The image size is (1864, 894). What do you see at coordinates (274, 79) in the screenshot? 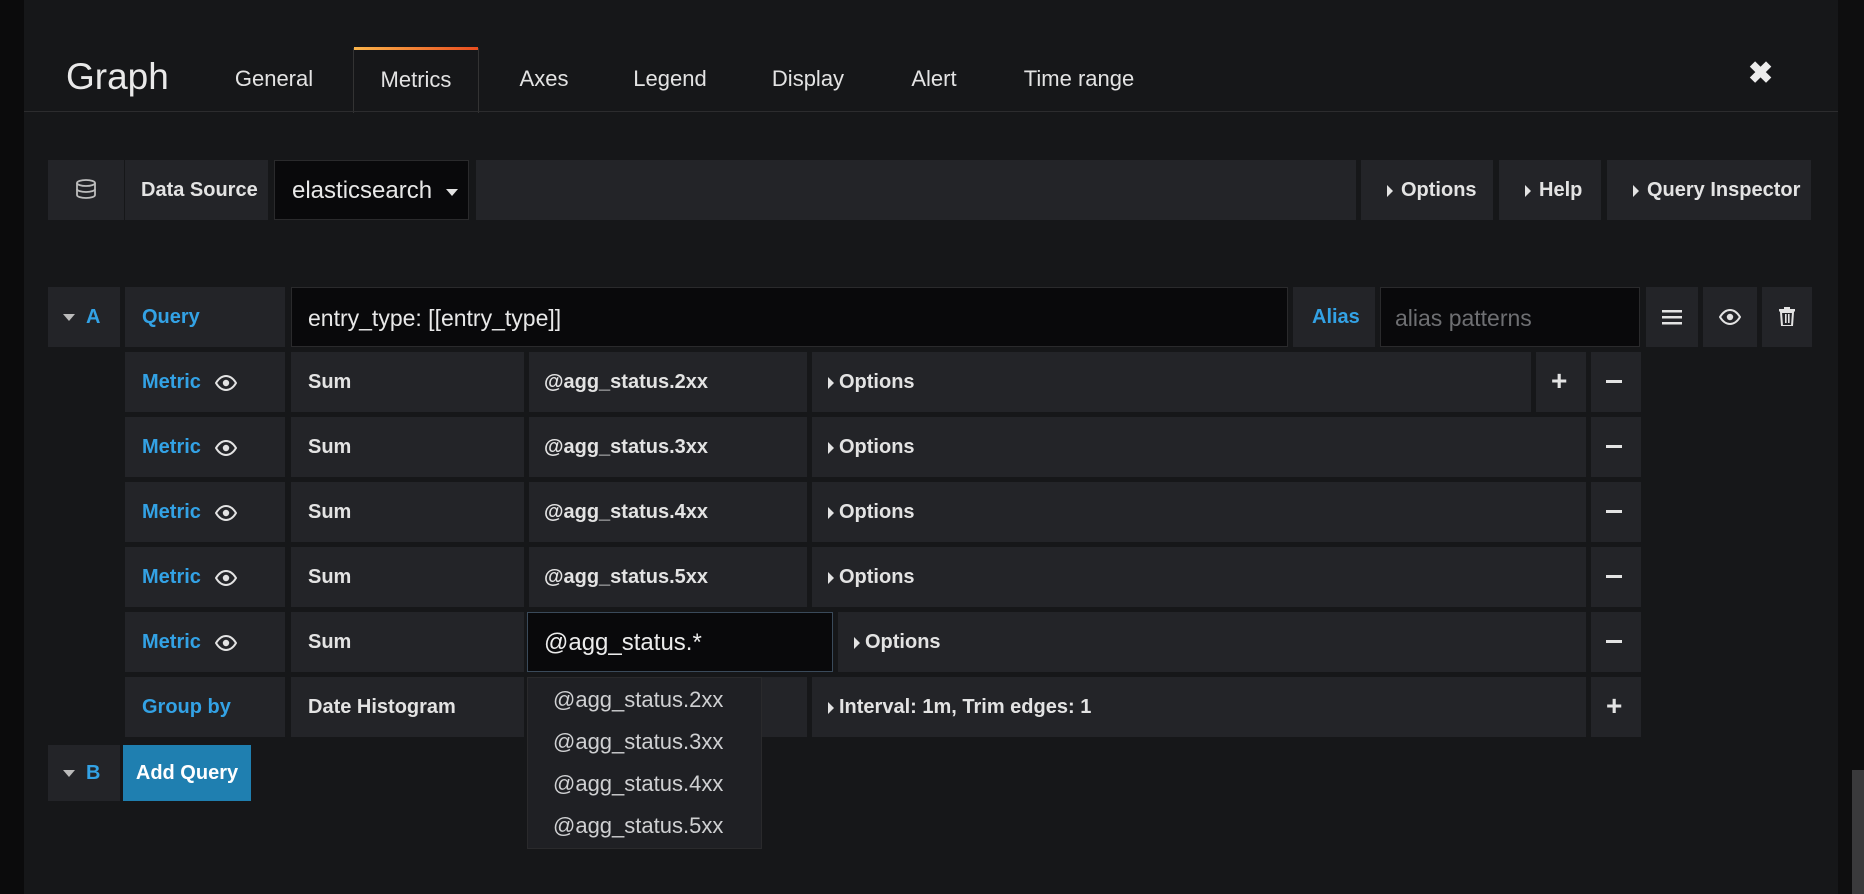
I see `tab-general: General` at bounding box center [274, 79].